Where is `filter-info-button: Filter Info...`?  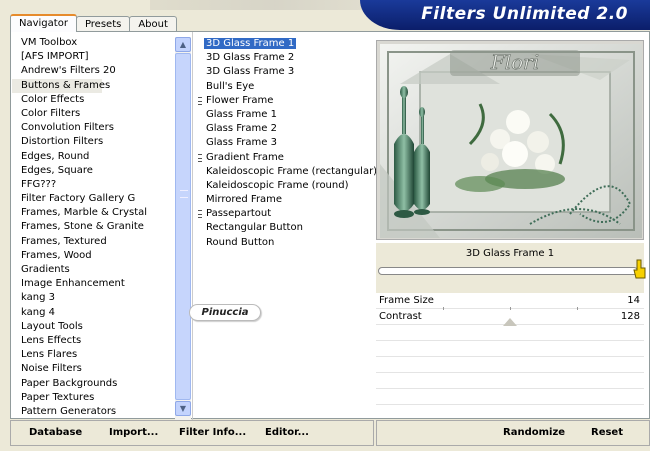
filter-info-button: Filter Info... is located at coordinates (212, 432).